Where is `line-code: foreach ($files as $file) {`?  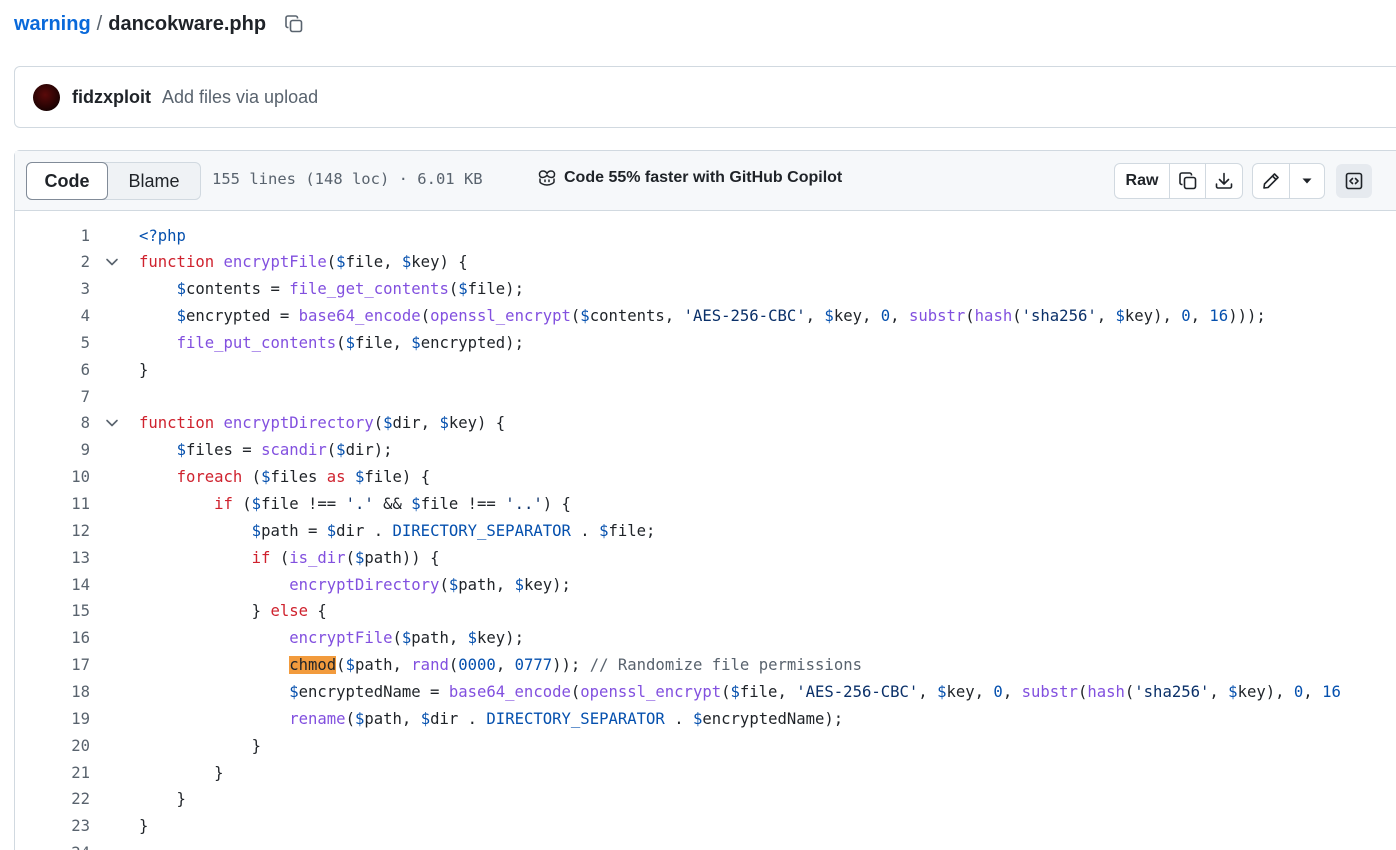
line-code: foreach ($files as $file) { is located at coordinates (303, 477).